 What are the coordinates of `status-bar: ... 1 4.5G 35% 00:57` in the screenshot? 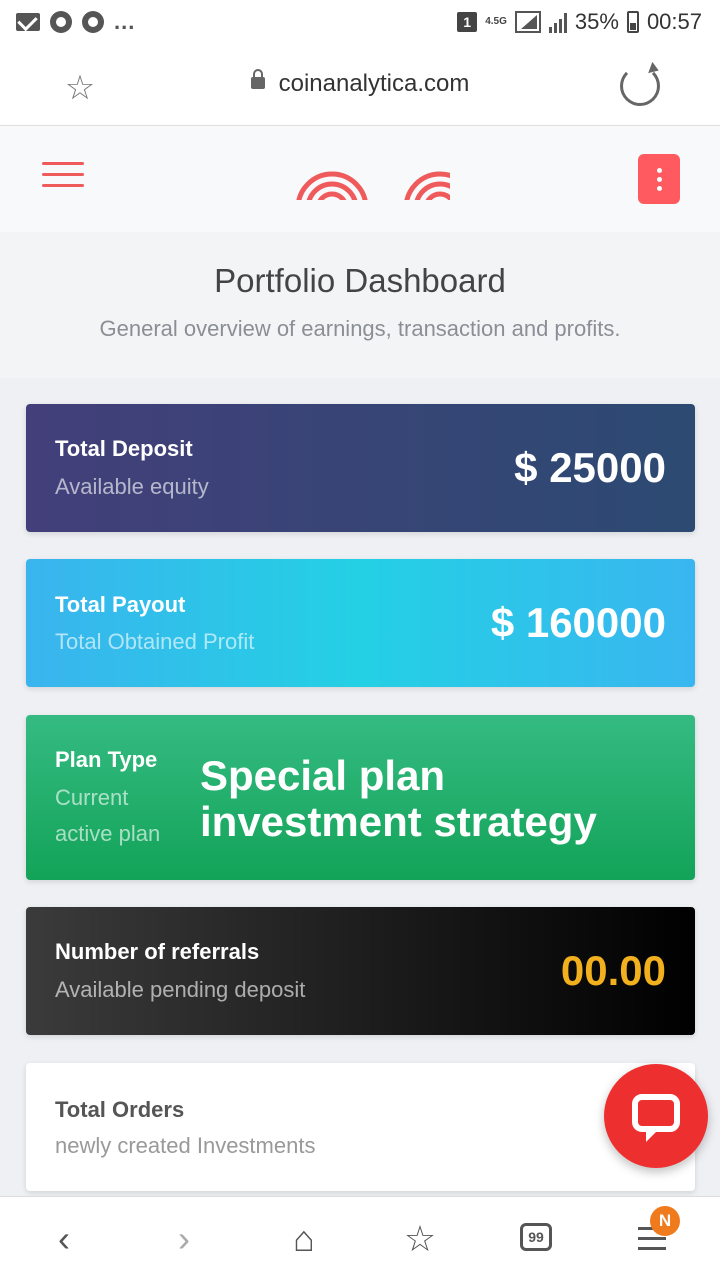 It's located at (360, 22).